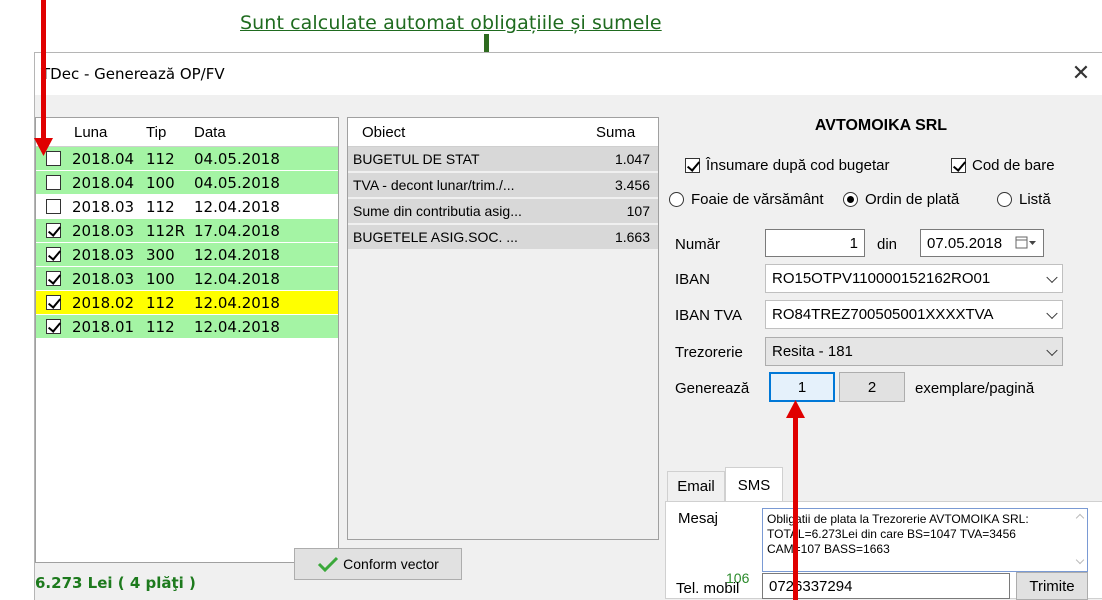 Image resolution: width=1102 pixels, height=600 pixels. Describe the element at coordinates (623, 132) in the screenshot. I see `header-suma: Suma` at that location.